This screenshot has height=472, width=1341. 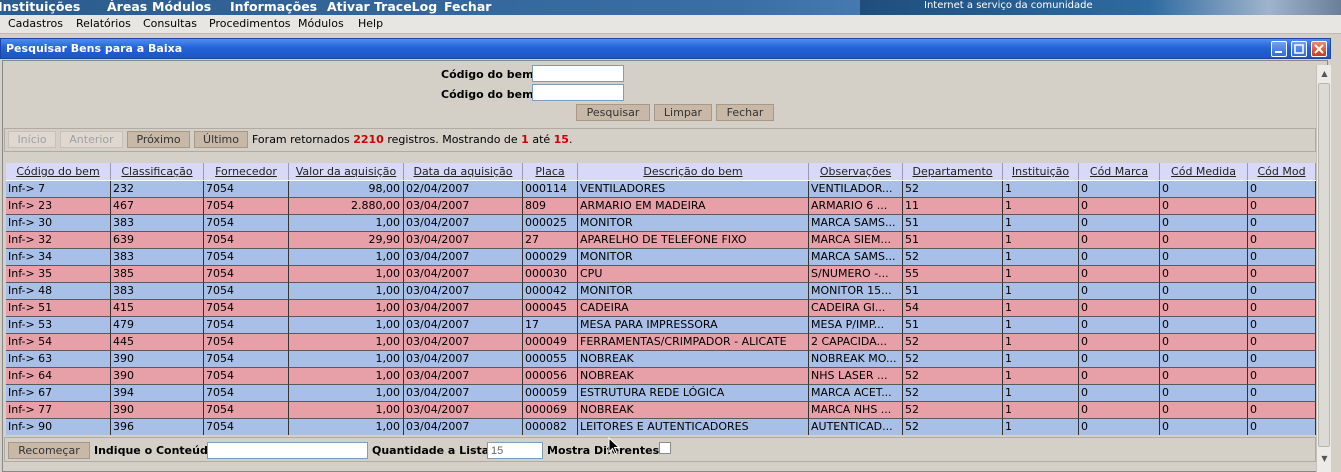 What do you see at coordinates (58, 223) in the screenshot?
I see `row-detail-link: Inf-> 30` at bounding box center [58, 223].